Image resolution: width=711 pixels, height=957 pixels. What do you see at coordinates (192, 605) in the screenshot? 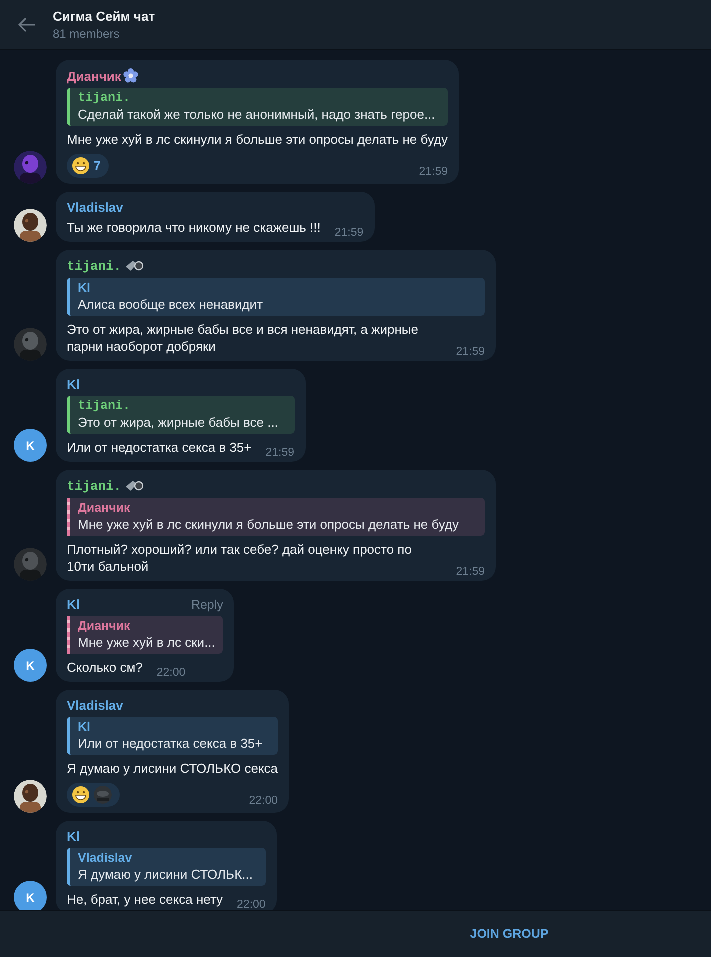
I see `reply-link: Reply` at bounding box center [192, 605].